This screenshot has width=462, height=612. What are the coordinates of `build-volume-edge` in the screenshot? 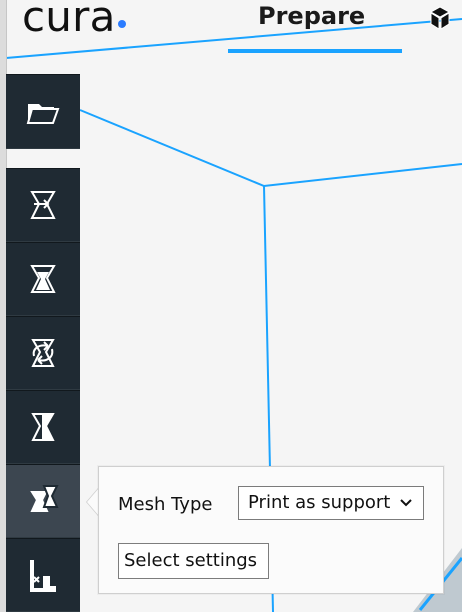 It's located at (270, 148).